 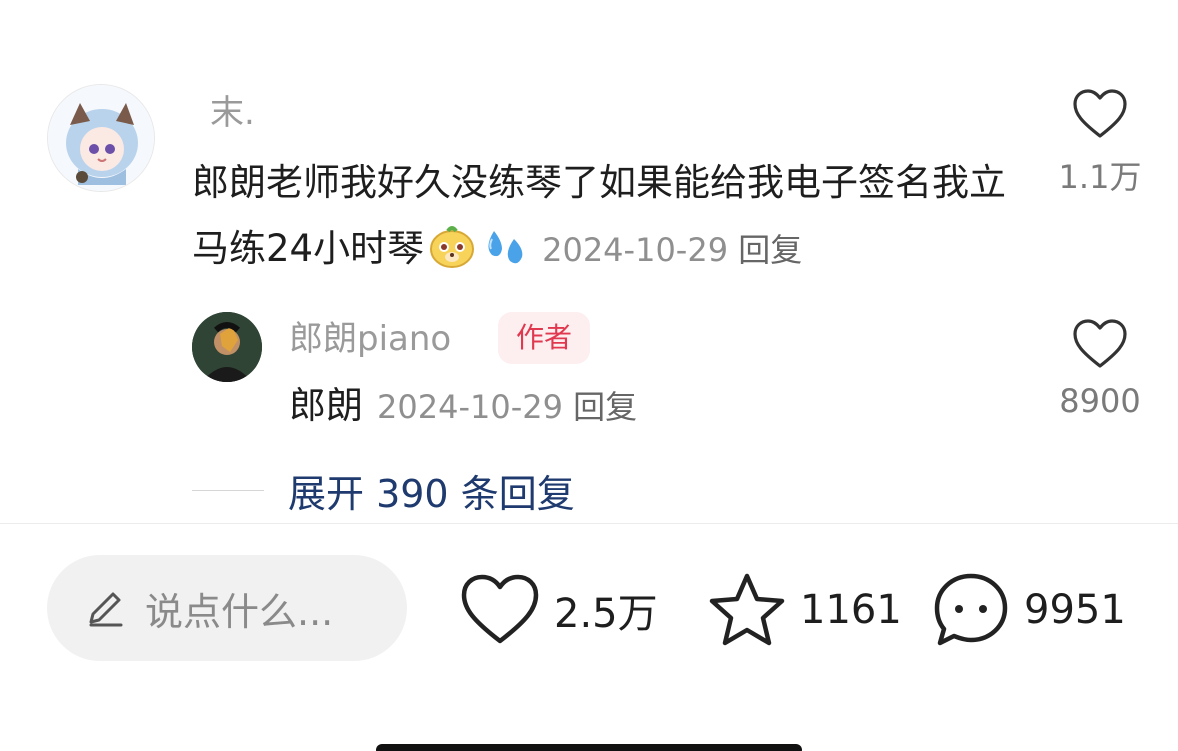 I want to click on comment-date: 2024-10-29, so click(x=635, y=250).